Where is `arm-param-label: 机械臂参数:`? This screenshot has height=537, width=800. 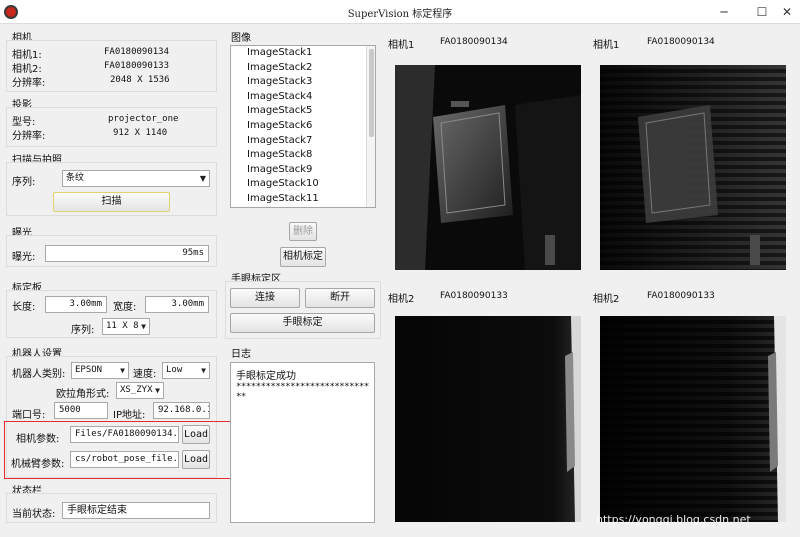 arm-param-label: 机械臂参数: is located at coordinates (38, 464).